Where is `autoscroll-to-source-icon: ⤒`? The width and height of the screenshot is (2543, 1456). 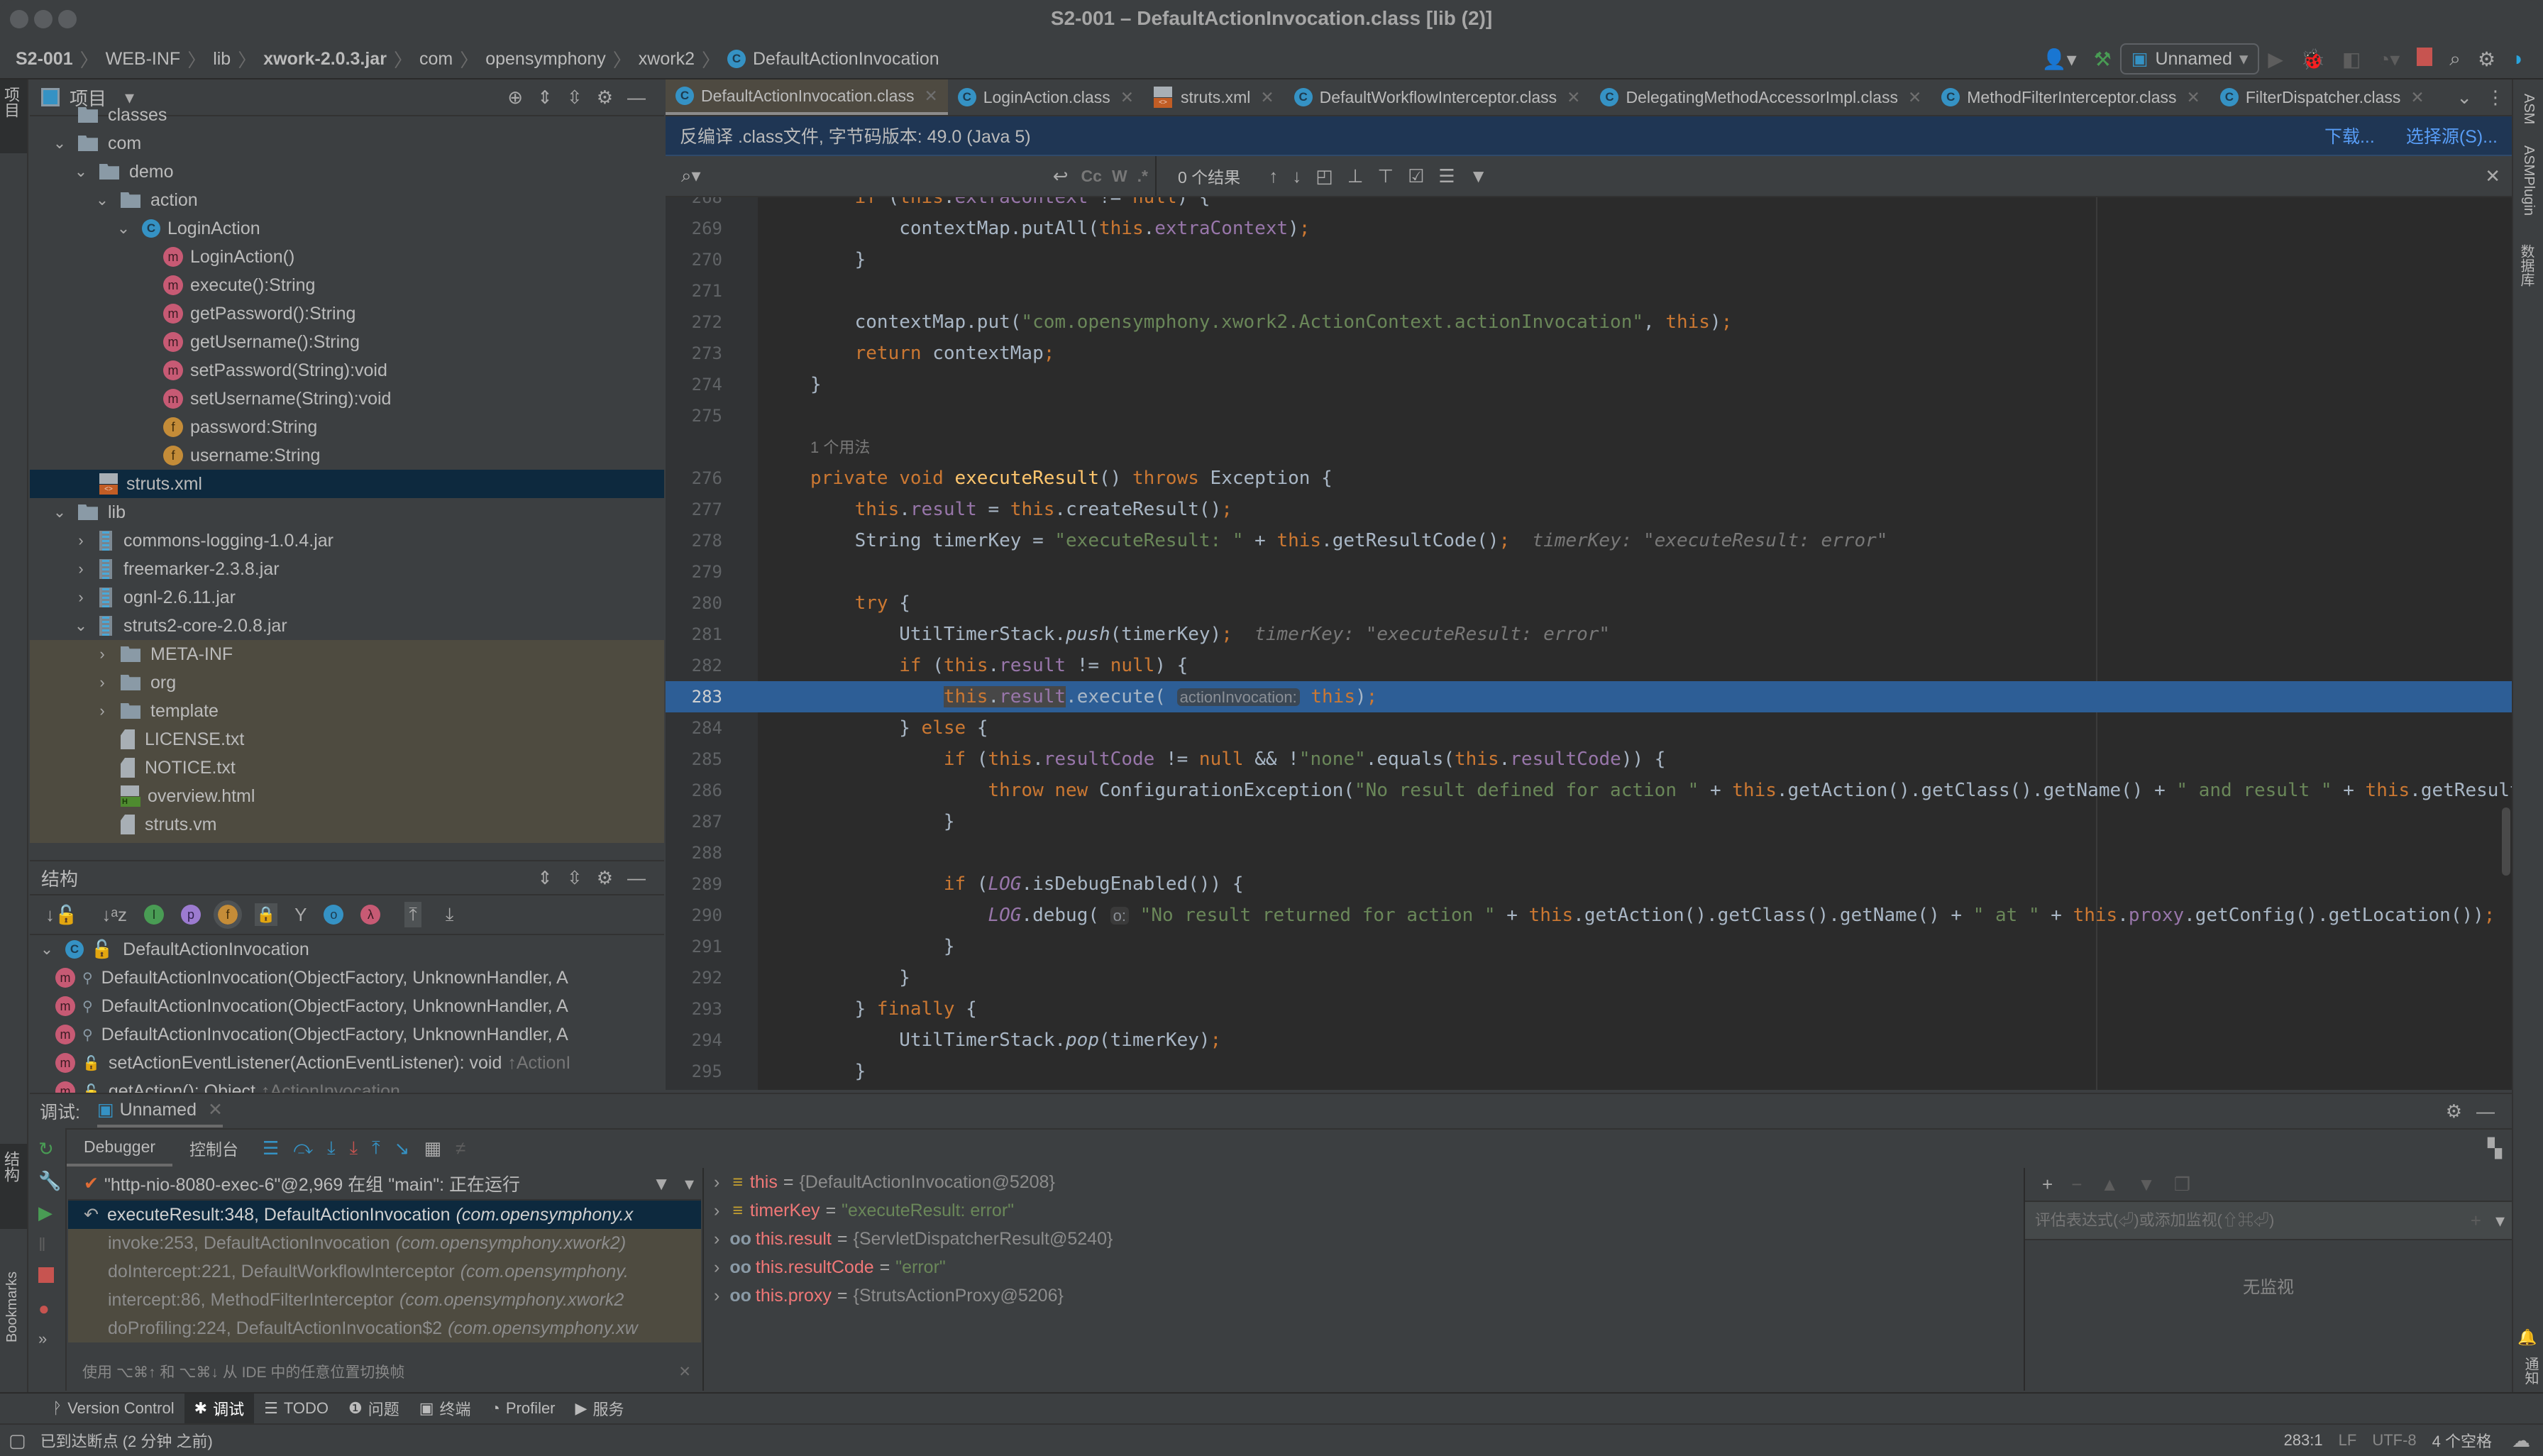
autoscroll-to-source-icon: ⤒ is located at coordinates (412, 914).